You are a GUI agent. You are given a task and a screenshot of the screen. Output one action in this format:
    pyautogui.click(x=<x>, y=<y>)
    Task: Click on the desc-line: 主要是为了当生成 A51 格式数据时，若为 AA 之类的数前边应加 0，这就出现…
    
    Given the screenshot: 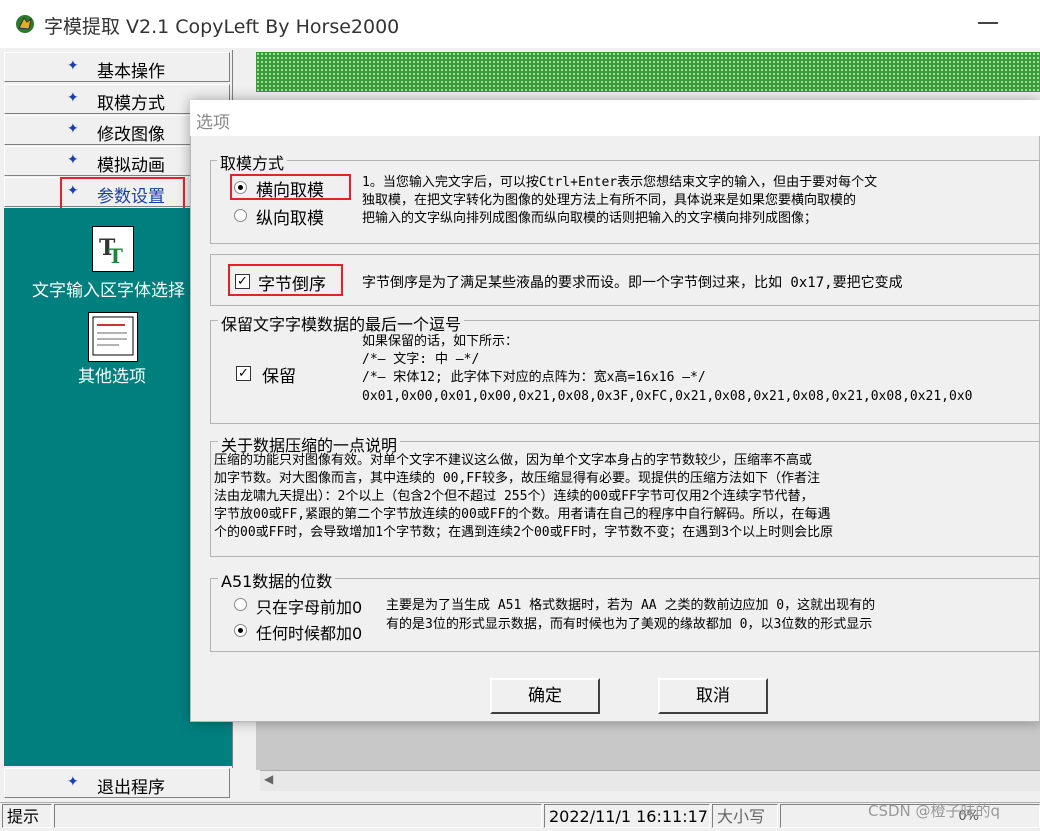 What is the action you would take?
    pyautogui.click(x=631, y=605)
    